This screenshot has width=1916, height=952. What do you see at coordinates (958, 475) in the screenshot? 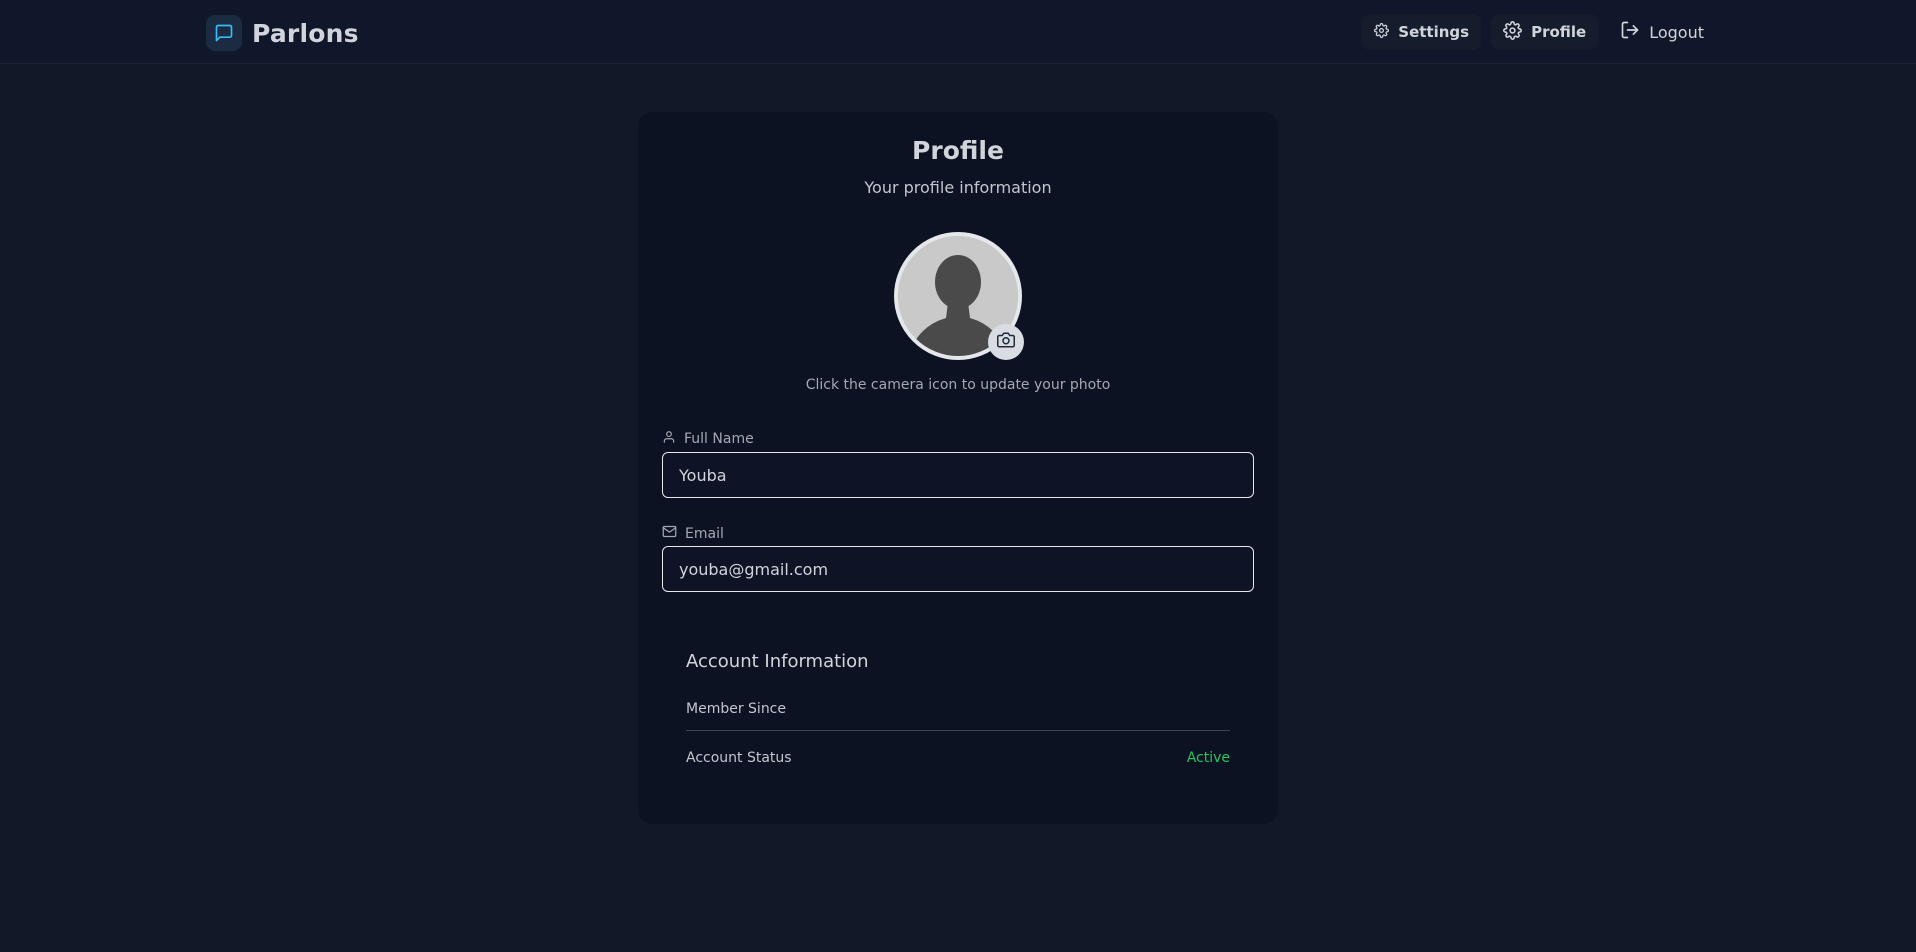
I see `full-name-field` at bounding box center [958, 475].